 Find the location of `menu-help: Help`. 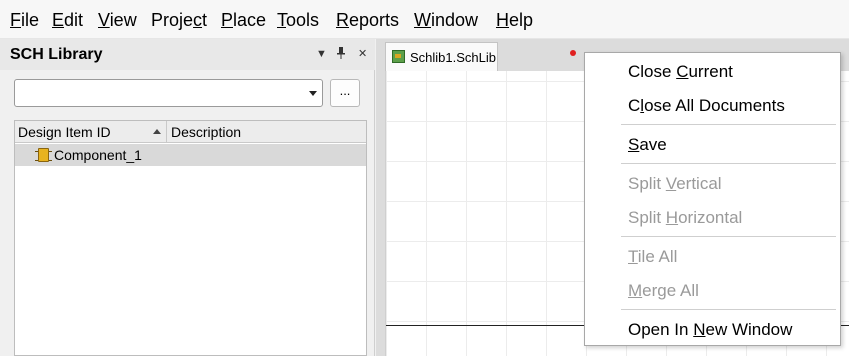

menu-help: Help is located at coordinates (514, 20).